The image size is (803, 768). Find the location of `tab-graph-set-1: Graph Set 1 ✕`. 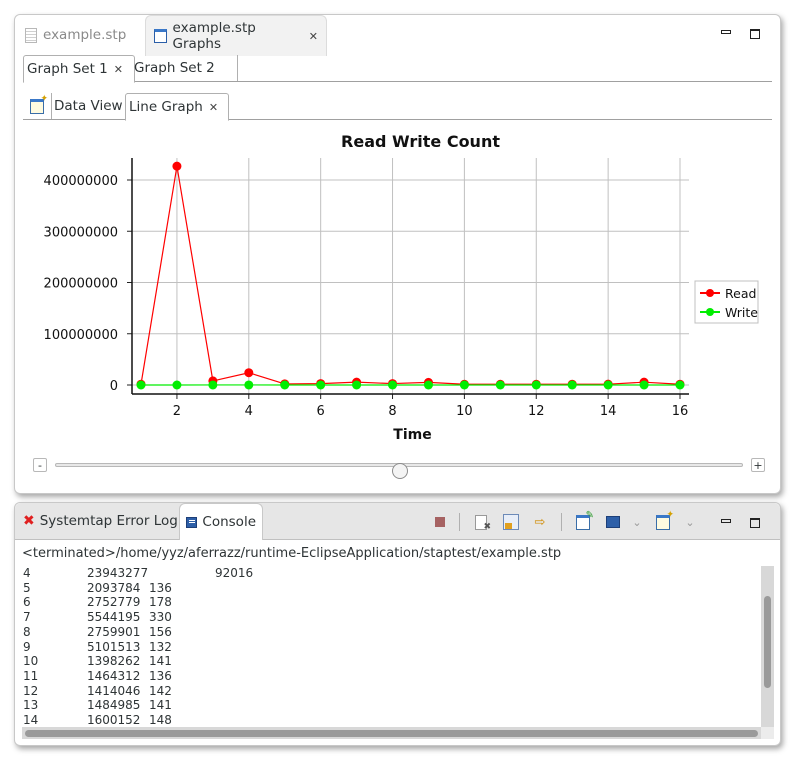

tab-graph-set-1: Graph Set 1 ✕ is located at coordinates (79, 69).